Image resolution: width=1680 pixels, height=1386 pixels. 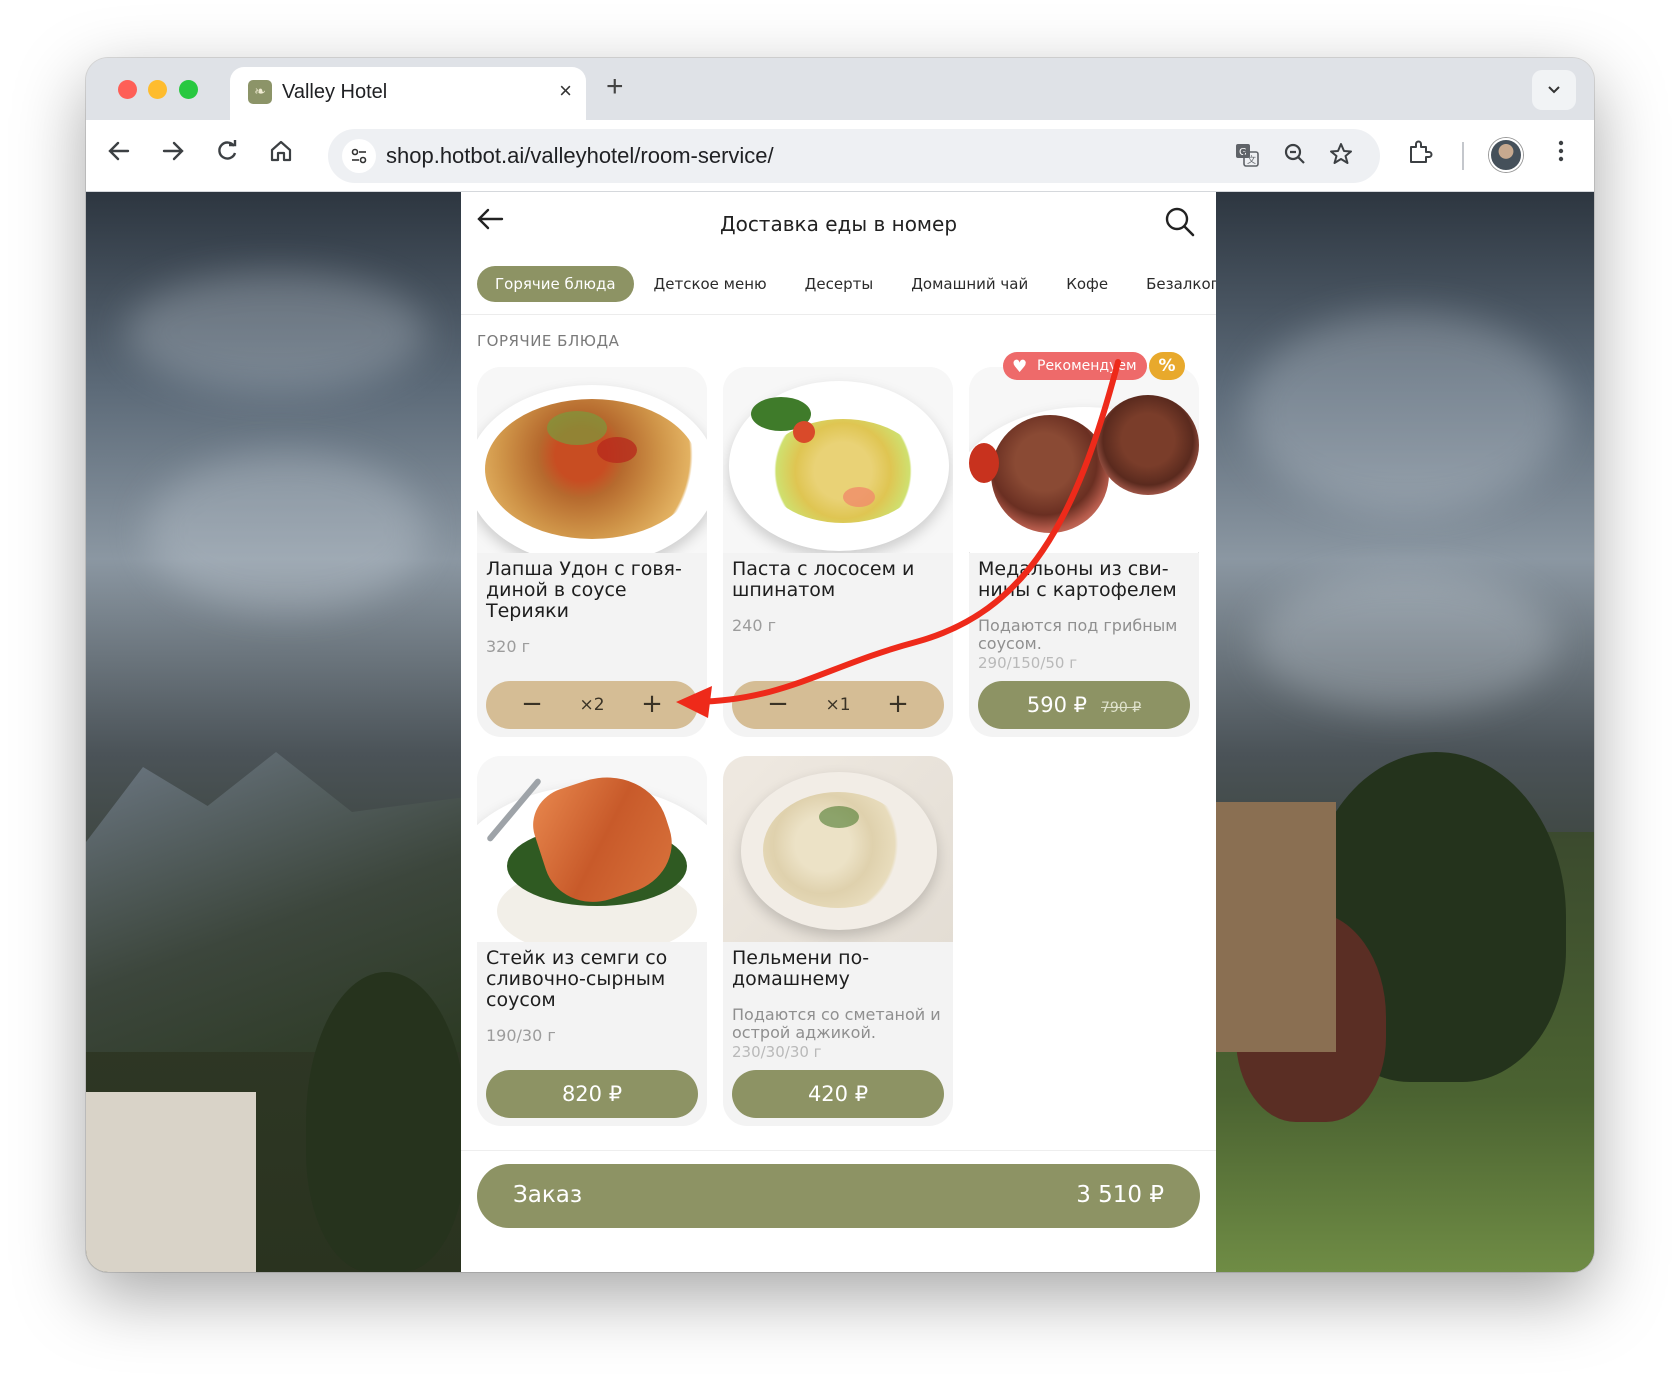 What do you see at coordinates (548, 1195) in the screenshot?
I see `order-label: Заказ` at bounding box center [548, 1195].